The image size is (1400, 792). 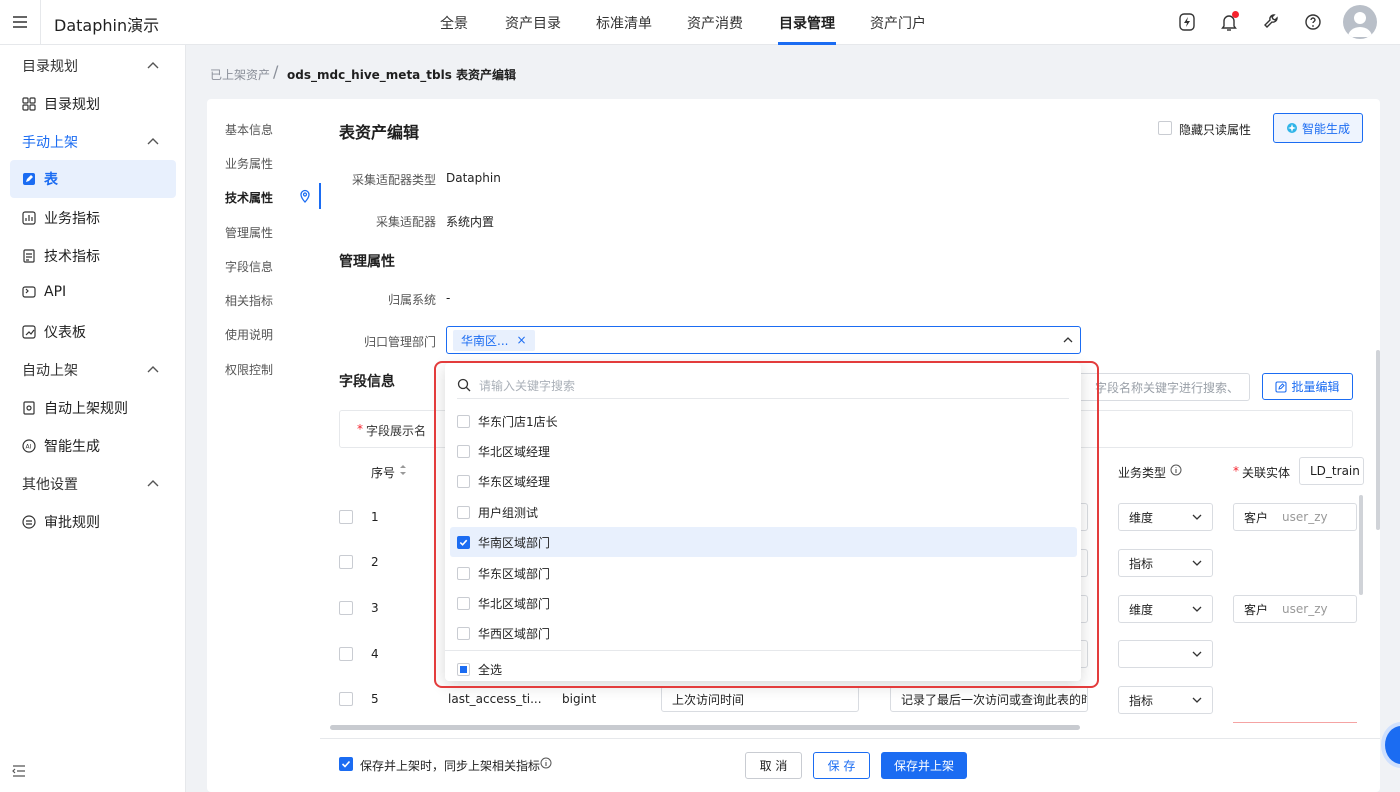 What do you see at coordinates (924, 765) in the screenshot?
I see `save-publish-button: 保存并上架` at bounding box center [924, 765].